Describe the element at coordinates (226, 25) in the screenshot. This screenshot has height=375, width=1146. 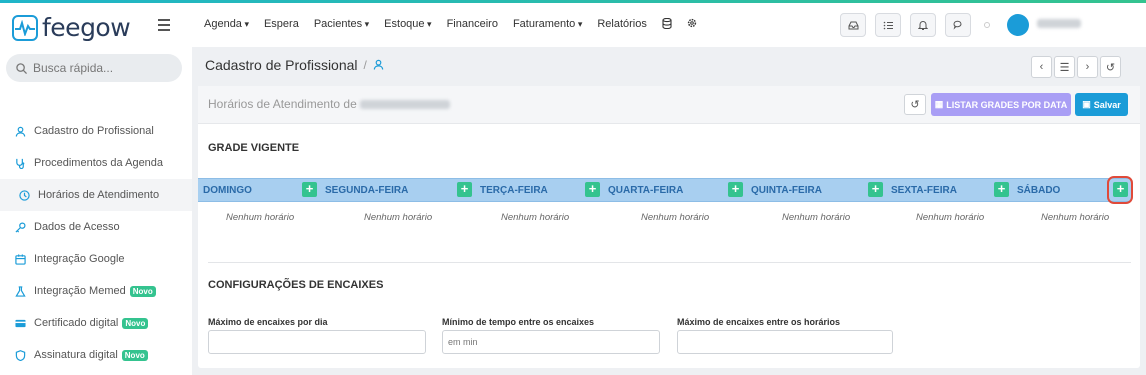
I see `nav-agenda: Agenda` at that location.